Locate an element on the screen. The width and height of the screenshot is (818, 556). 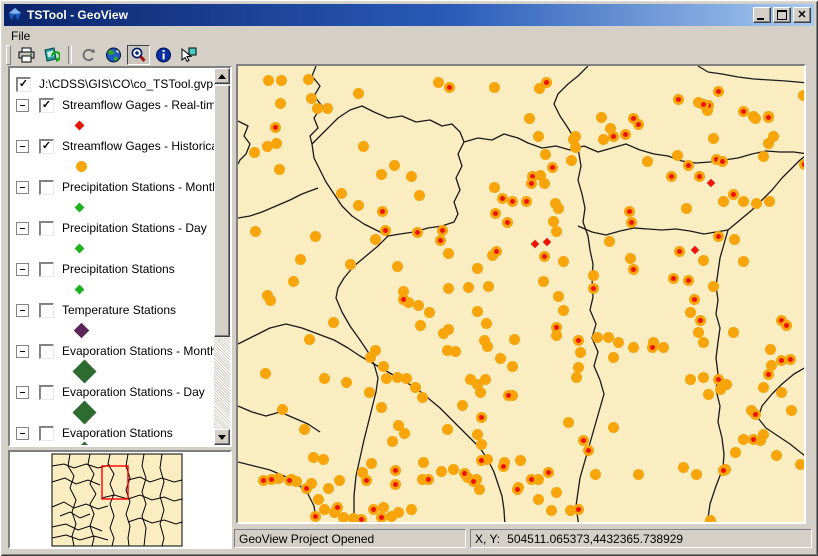
minimize-button is located at coordinates (762, 15).